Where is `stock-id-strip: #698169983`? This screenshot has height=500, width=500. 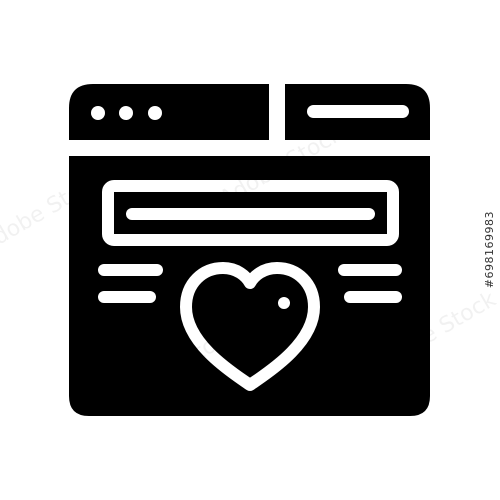
stock-id-strip: #698169983 is located at coordinates (489, 250).